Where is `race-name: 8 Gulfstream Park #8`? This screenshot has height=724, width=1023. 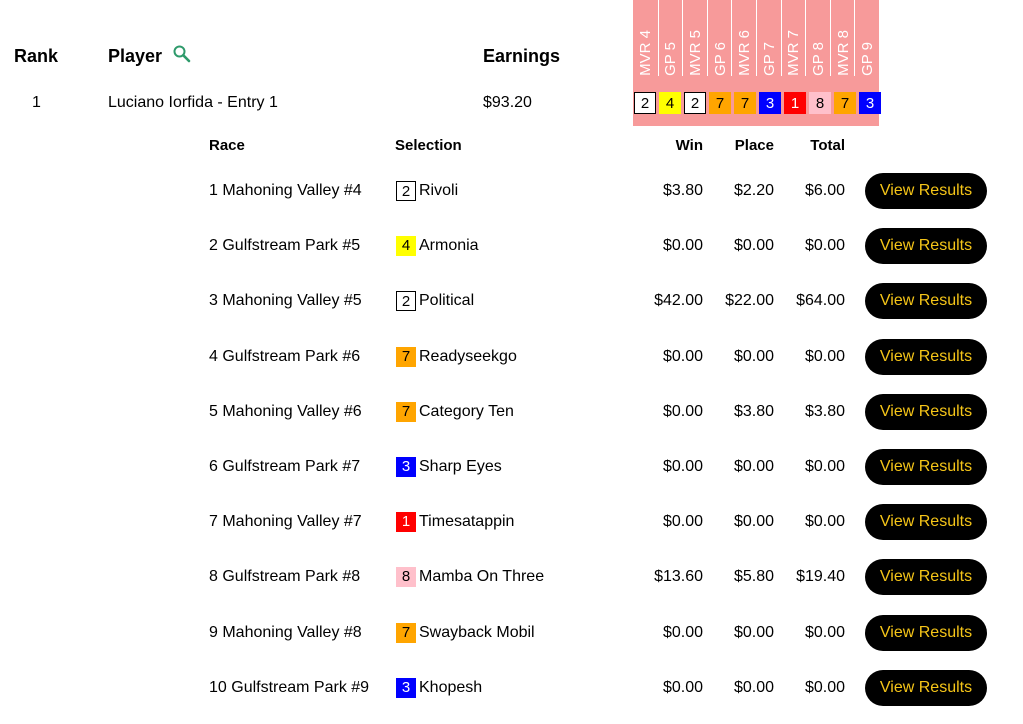
race-name: 8 Gulfstream Park #8 is located at coordinates (285, 577).